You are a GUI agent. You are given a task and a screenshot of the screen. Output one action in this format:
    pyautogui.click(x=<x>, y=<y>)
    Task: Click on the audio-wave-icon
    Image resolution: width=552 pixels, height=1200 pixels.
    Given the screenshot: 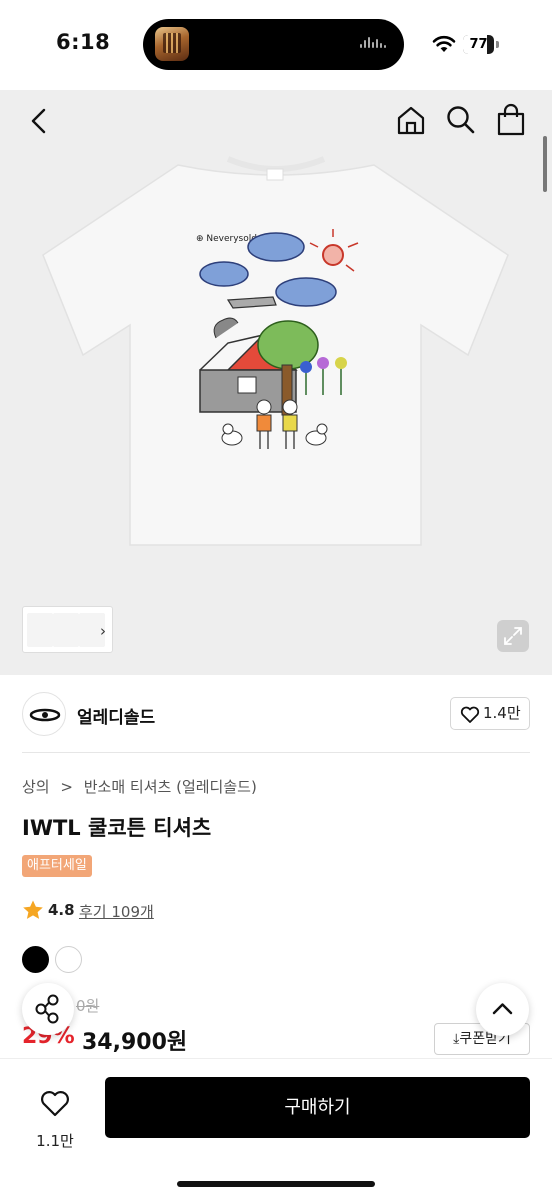 What is the action you would take?
    pyautogui.click(x=374, y=44)
    